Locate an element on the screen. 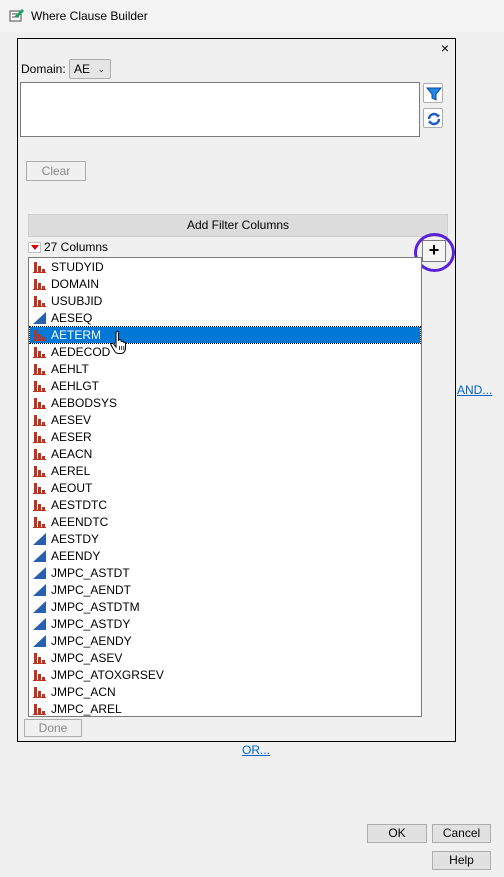 This screenshot has width=504, height=877. column-item: AEHLGT is located at coordinates (225, 386).